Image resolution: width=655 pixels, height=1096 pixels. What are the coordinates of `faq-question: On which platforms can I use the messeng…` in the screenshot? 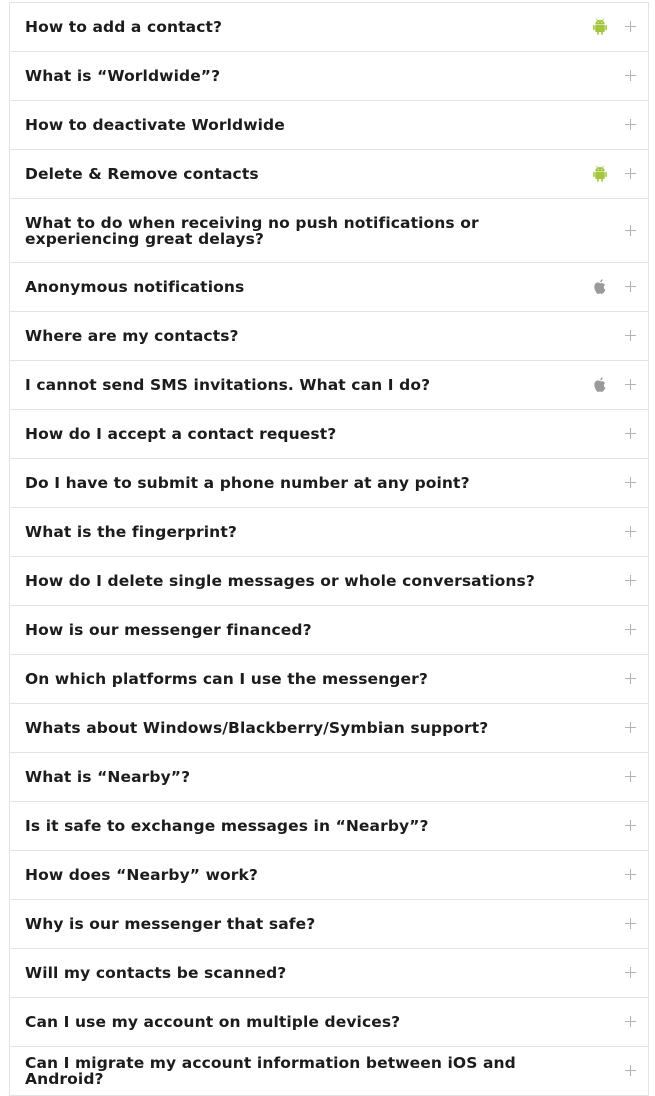 It's located at (226, 679).